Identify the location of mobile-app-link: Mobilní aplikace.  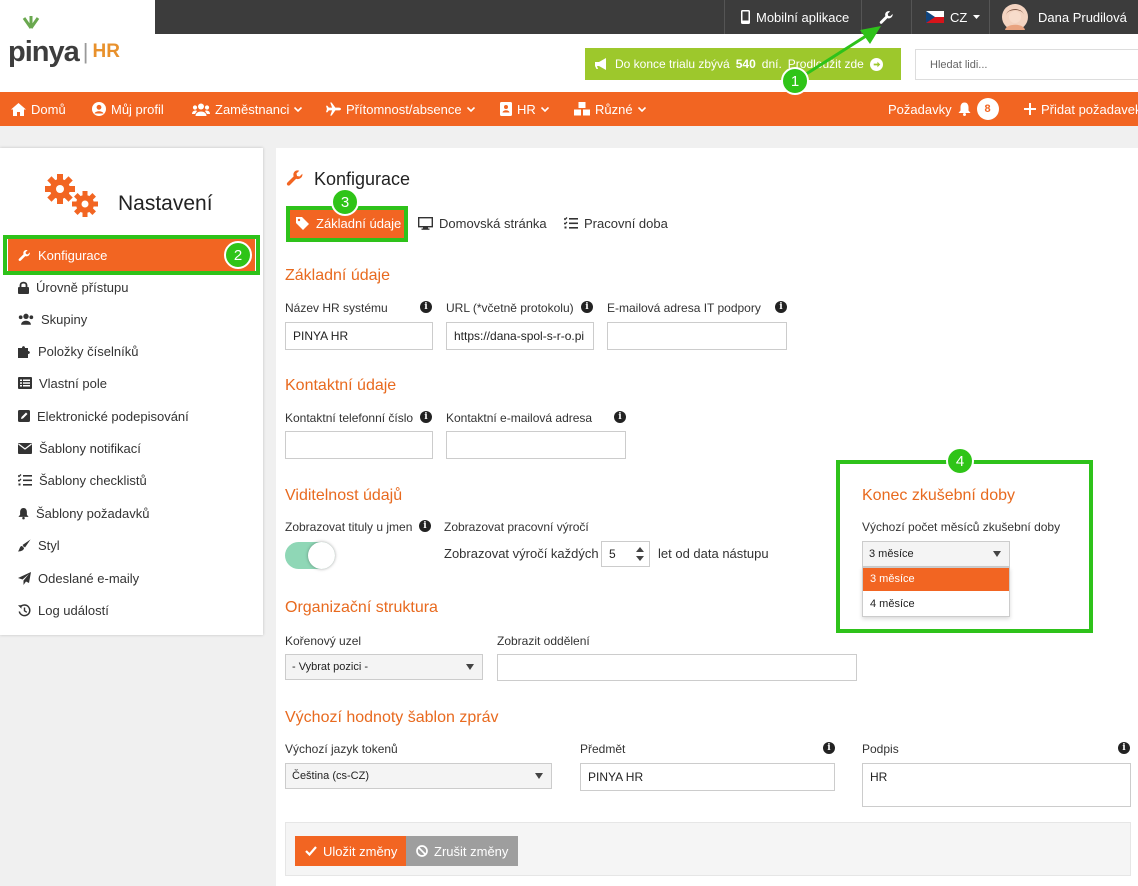
(792, 17).